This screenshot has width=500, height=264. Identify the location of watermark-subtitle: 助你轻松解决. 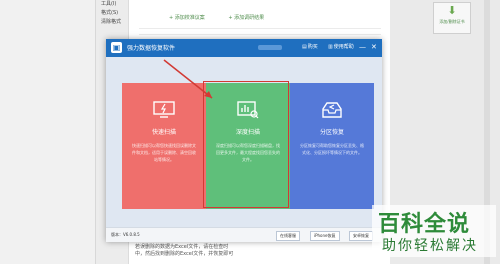
(430, 246).